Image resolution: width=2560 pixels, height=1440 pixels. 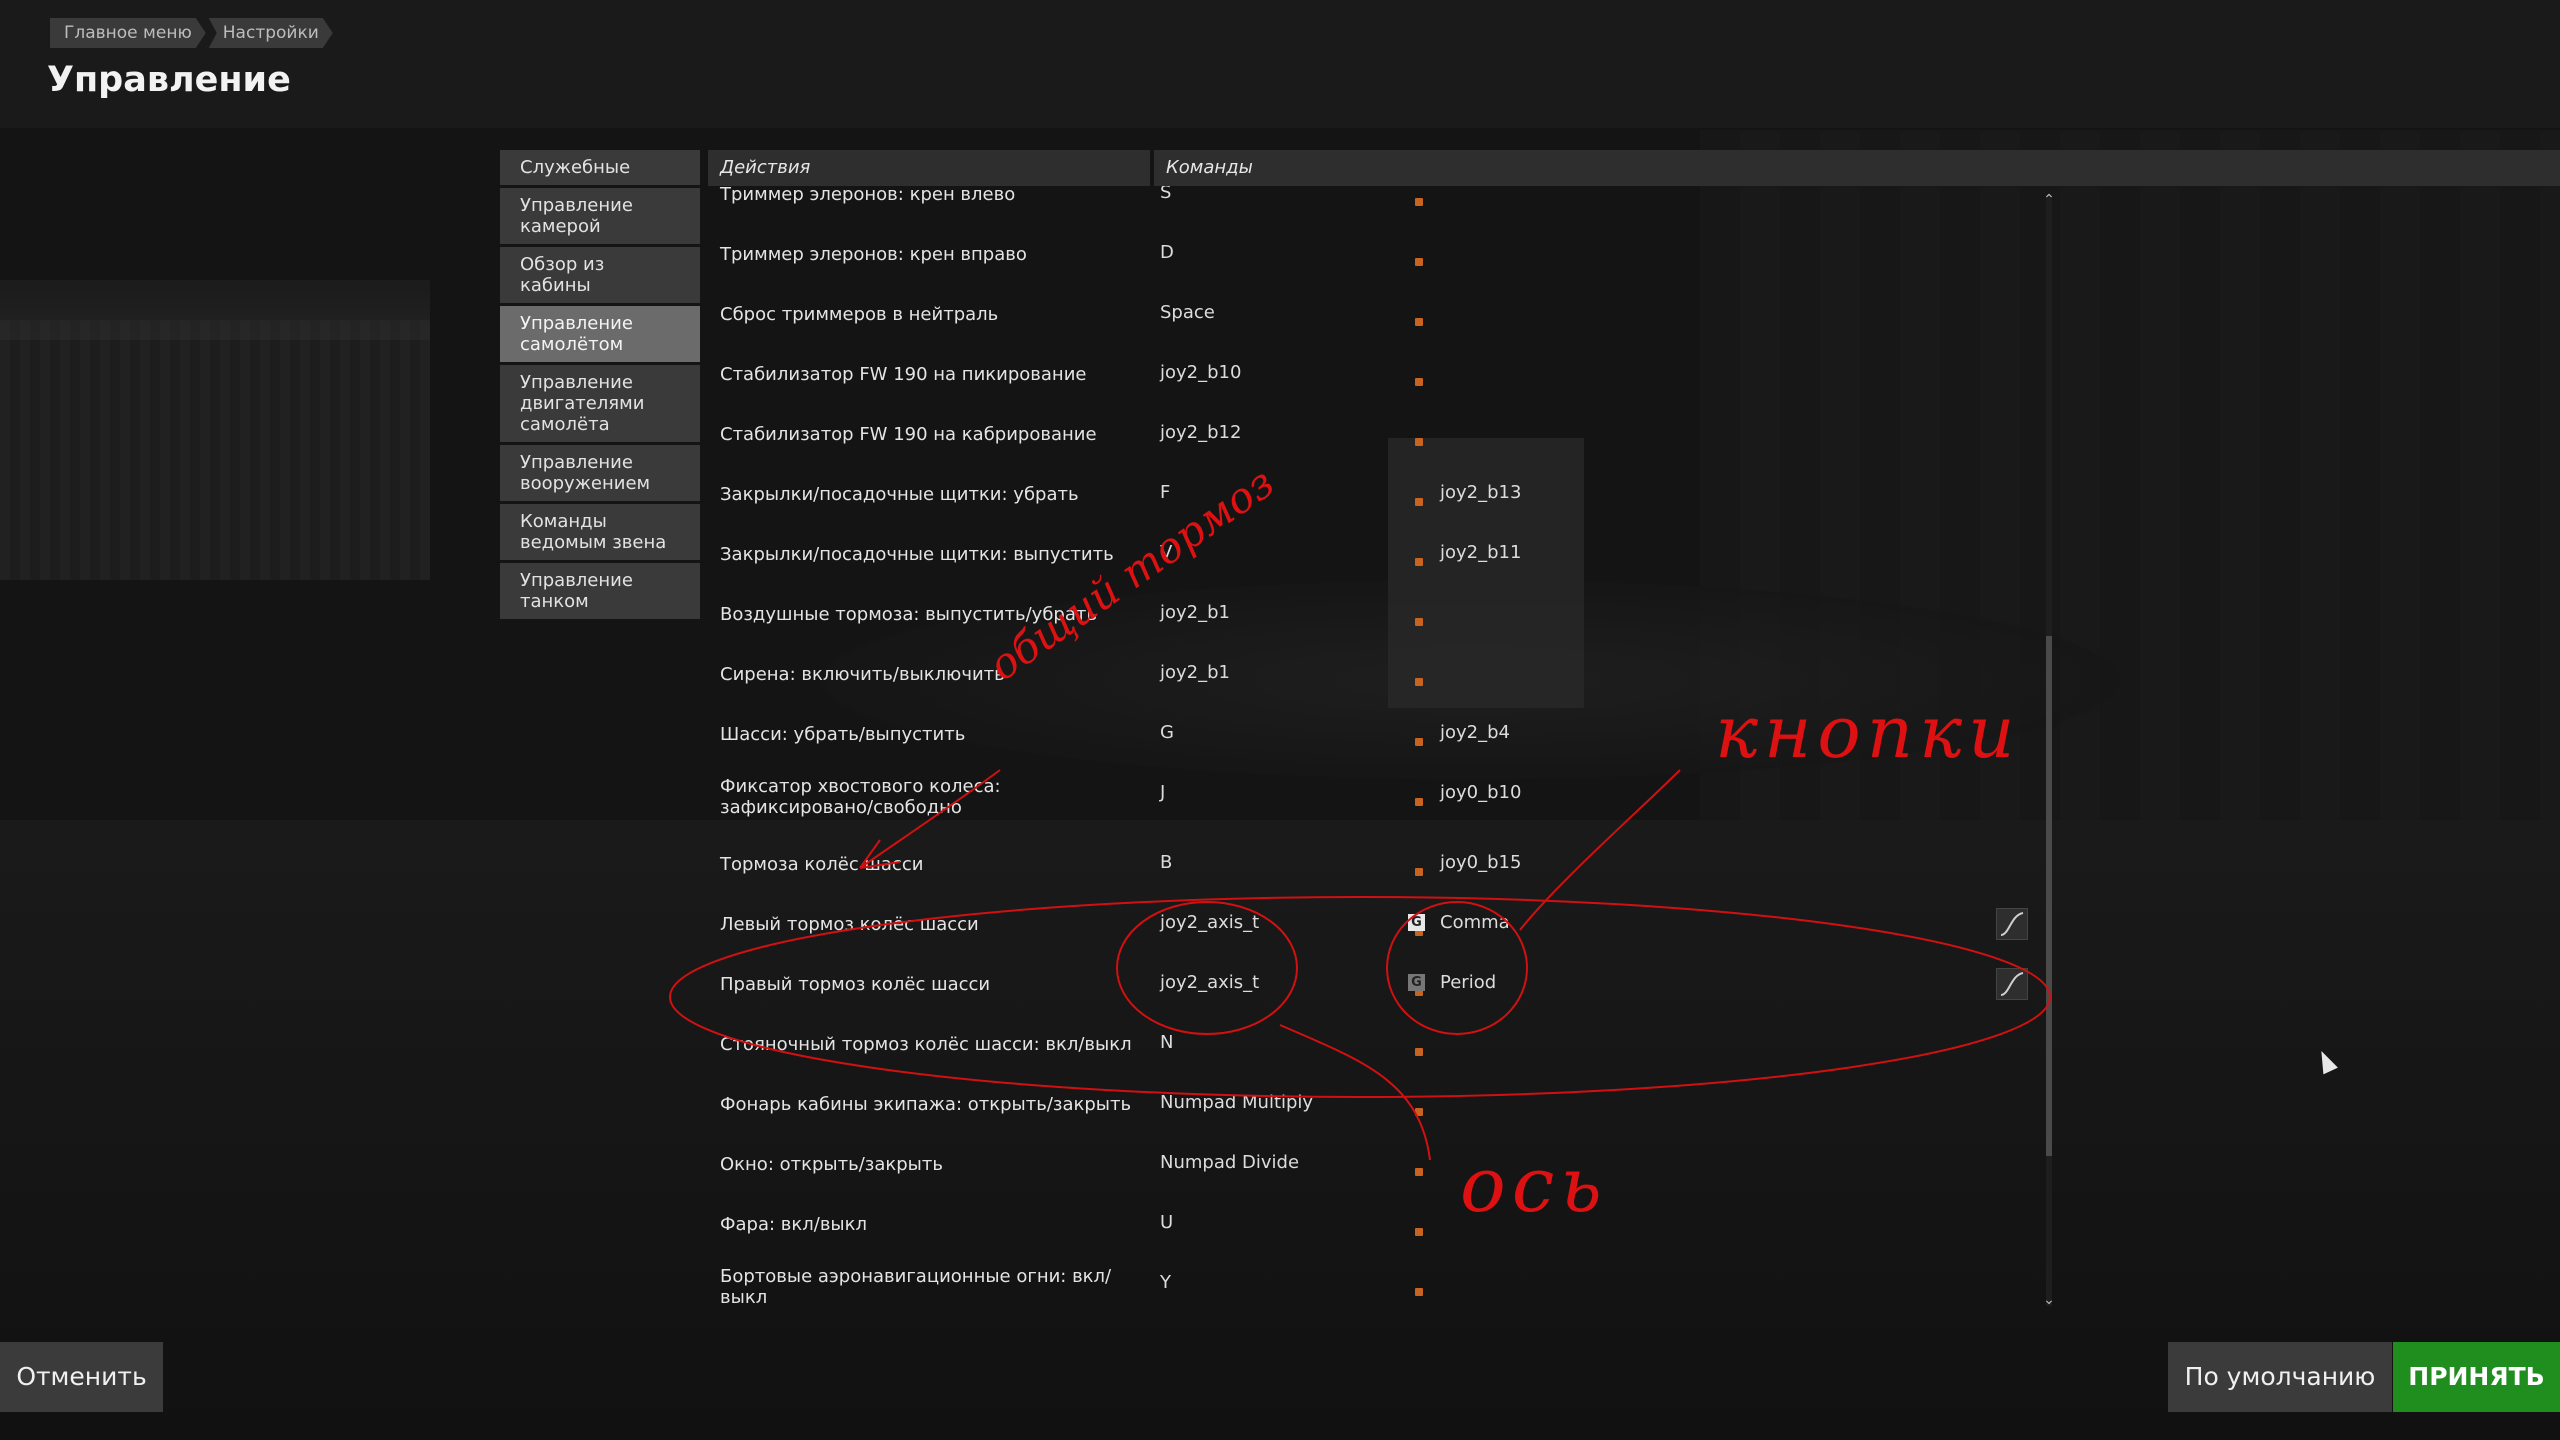 I want to click on sidebar-item-service: Служебные, so click(x=600, y=167).